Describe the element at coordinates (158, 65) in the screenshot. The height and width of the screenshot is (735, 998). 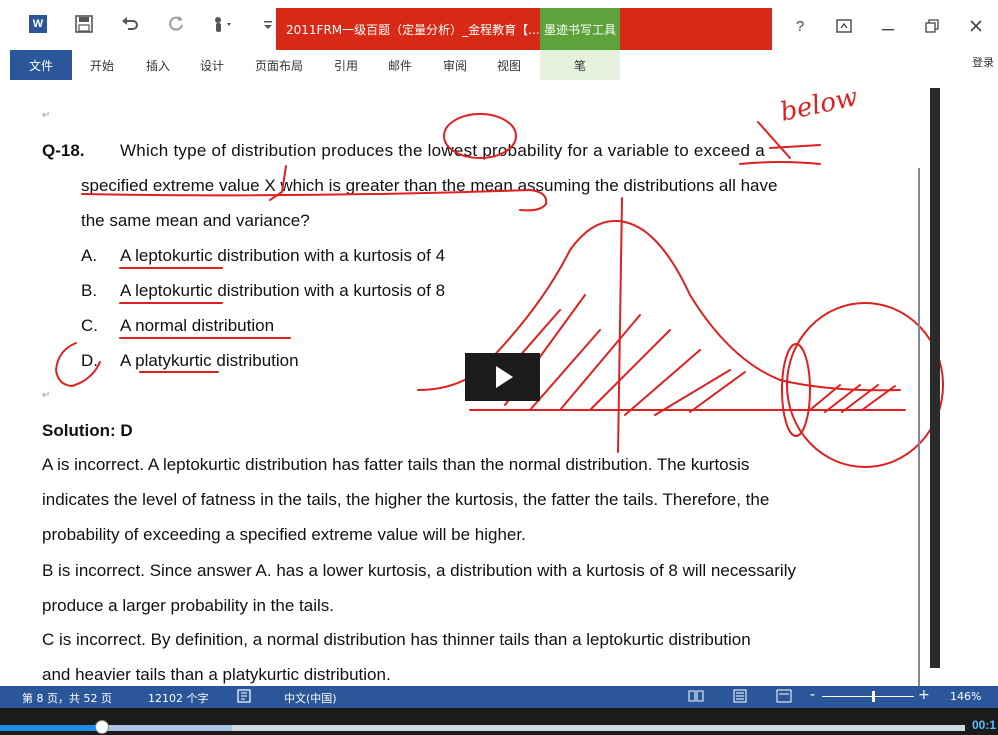
I see `tab-insert: 插入` at that location.